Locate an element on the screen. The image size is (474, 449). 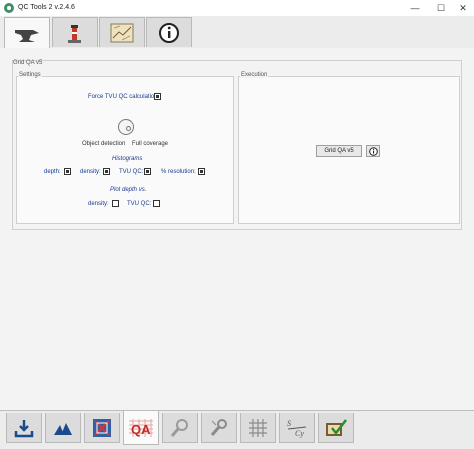
plot-tvuqc-checkbox is located at coordinates (156, 203).